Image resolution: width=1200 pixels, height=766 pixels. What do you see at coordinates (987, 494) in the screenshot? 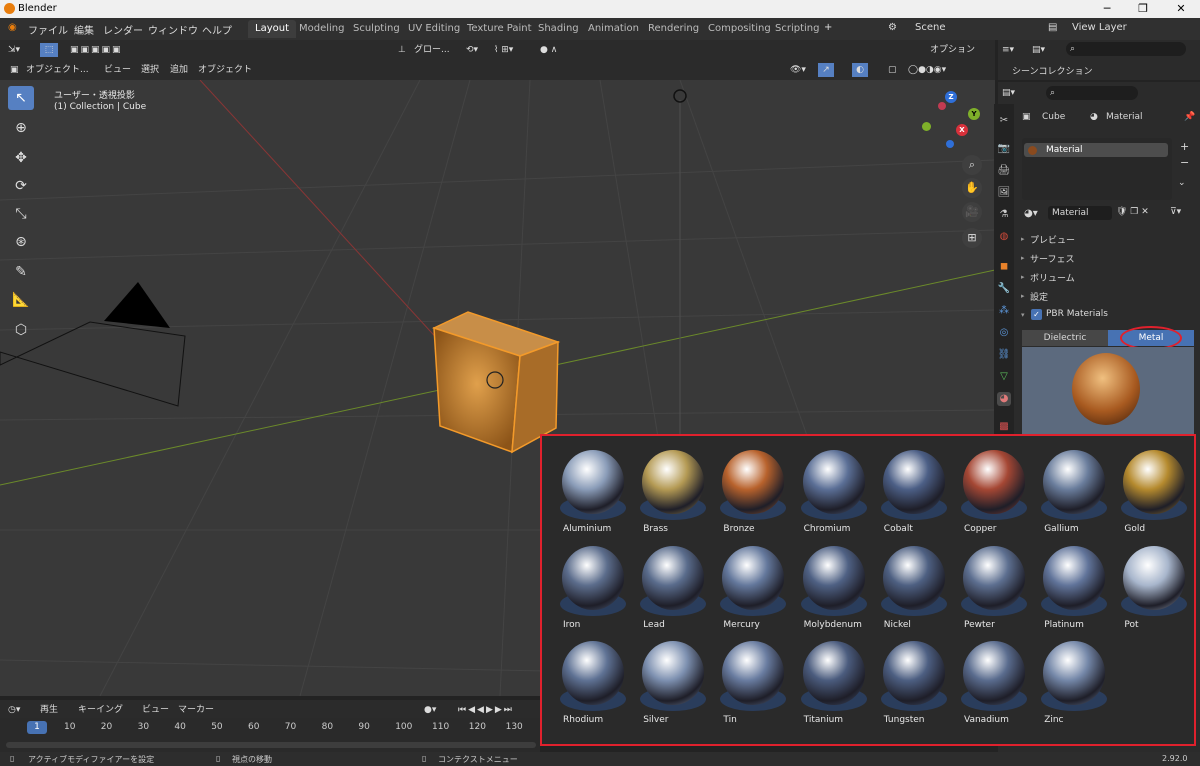
I see `material-item-copper: Copper` at bounding box center [987, 494].